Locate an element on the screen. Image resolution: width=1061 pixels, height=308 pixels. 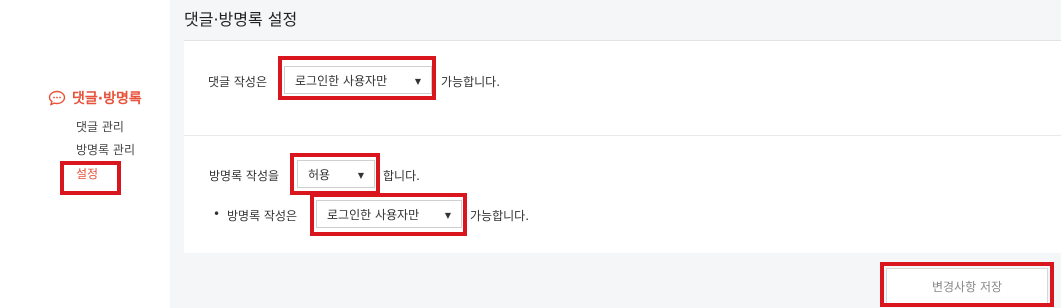
speech-bubble-icon is located at coordinates (57, 98).